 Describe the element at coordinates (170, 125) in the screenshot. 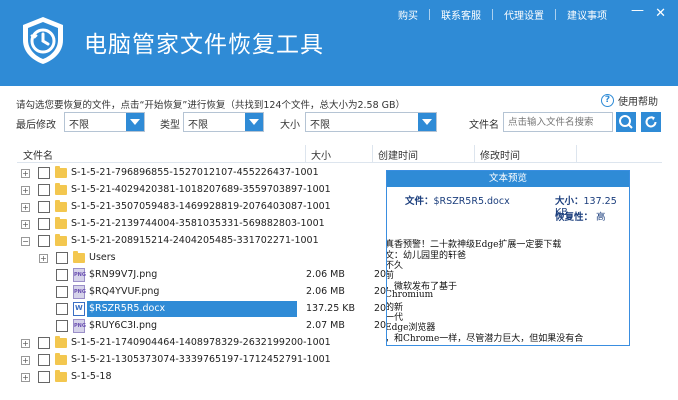

I see `type-label: 类型` at that location.